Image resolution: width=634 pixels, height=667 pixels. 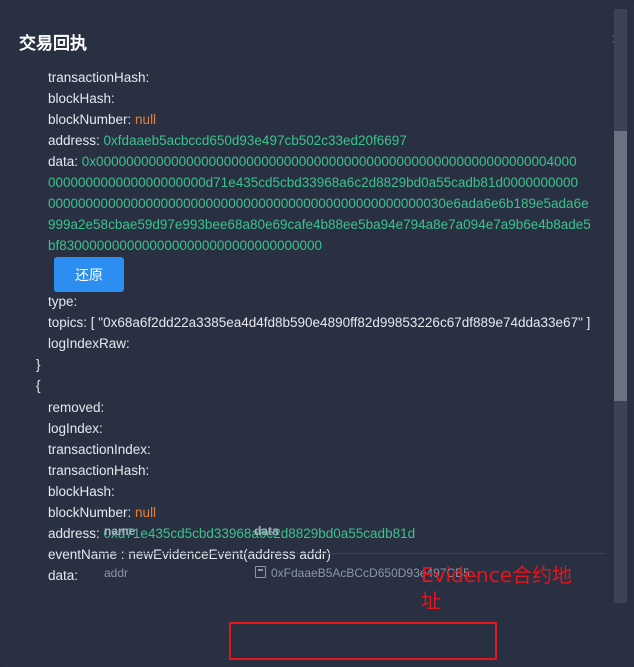 What do you see at coordinates (120, 531) in the screenshot?
I see `table-header-name: name` at bounding box center [120, 531].